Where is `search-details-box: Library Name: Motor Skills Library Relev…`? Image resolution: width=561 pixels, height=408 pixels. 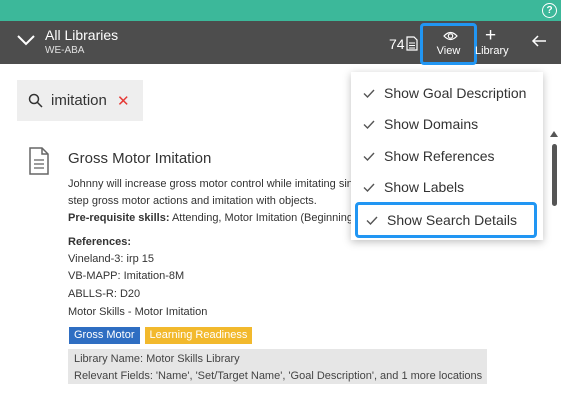 search-details-box: Library Name: Motor Skills Library Relev… is located at coordinates (277, 366).